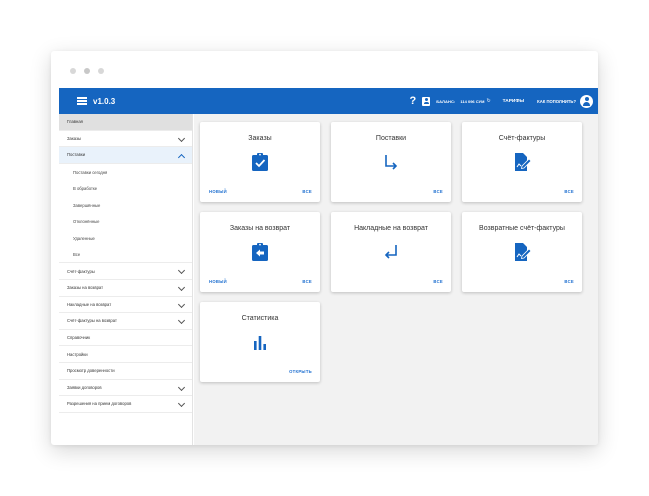 Image resolution: width=649 pixels, height=496 pixels. What do you see at coordinates (260, 318) in the screenshot?
I see `card-title: Статистика` at bounding box center [260, 318].